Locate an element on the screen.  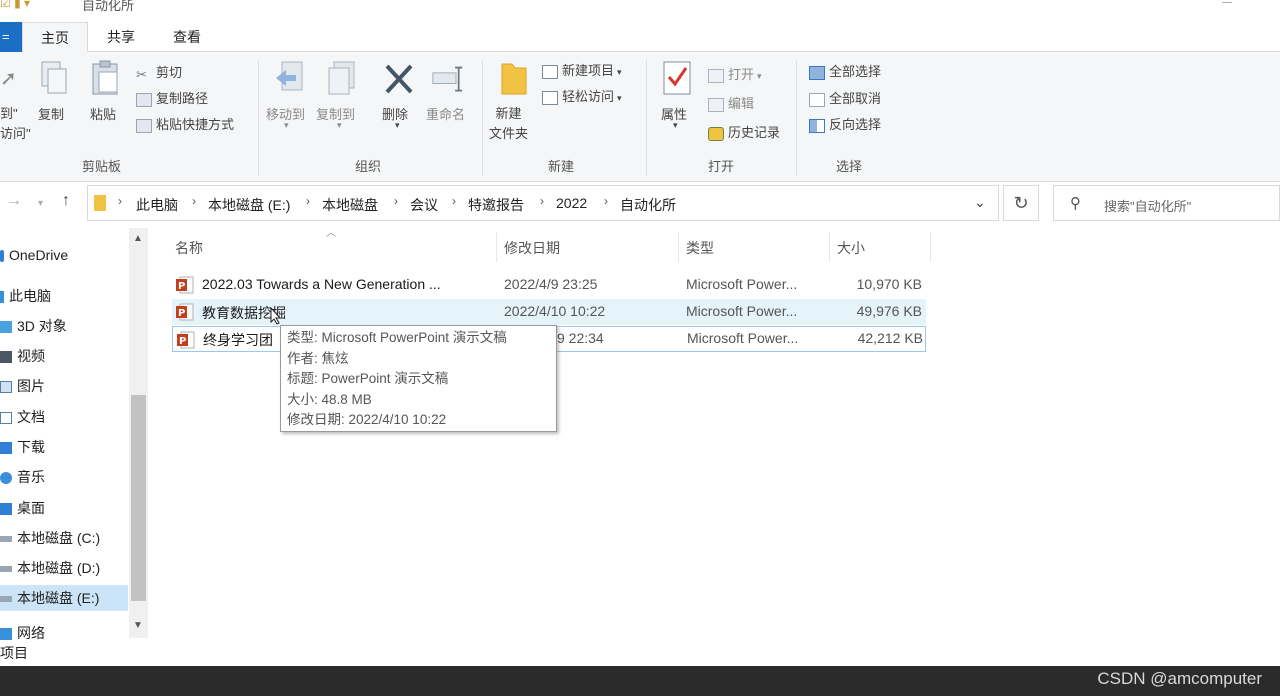
group-open-label: 打开 is located at coordinates (721, 166).